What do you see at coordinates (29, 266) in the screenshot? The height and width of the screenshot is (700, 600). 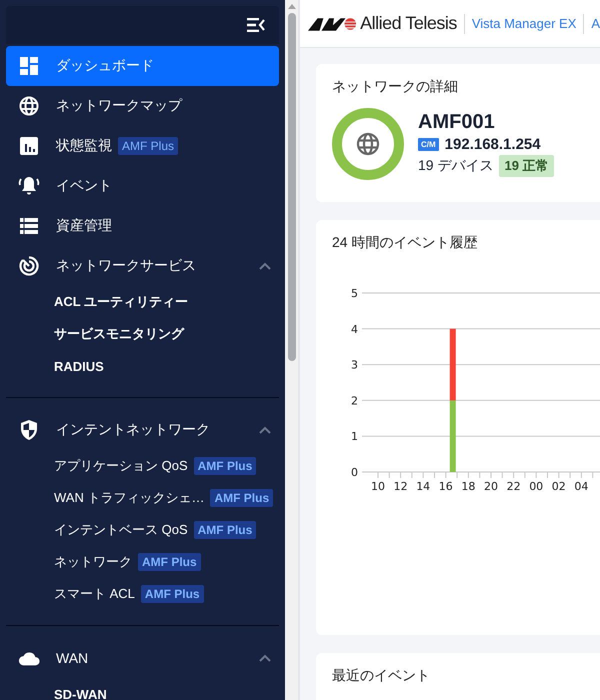 I see `target-icon` at bounding box center [29, 266].